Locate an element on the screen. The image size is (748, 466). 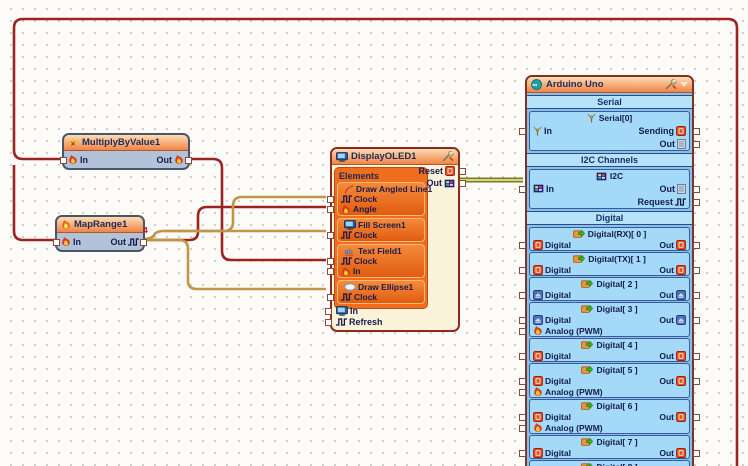
oled-pin-out: Out is located at coordinates (446, 183).